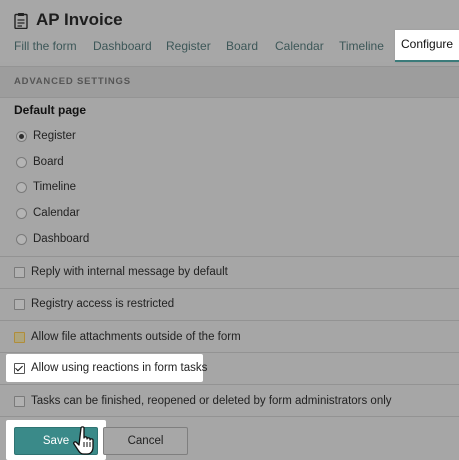  What do you see at coordinates (19, 368) in the screenshot?
I see `checkbox-checked` at bounding box center [19, 368].